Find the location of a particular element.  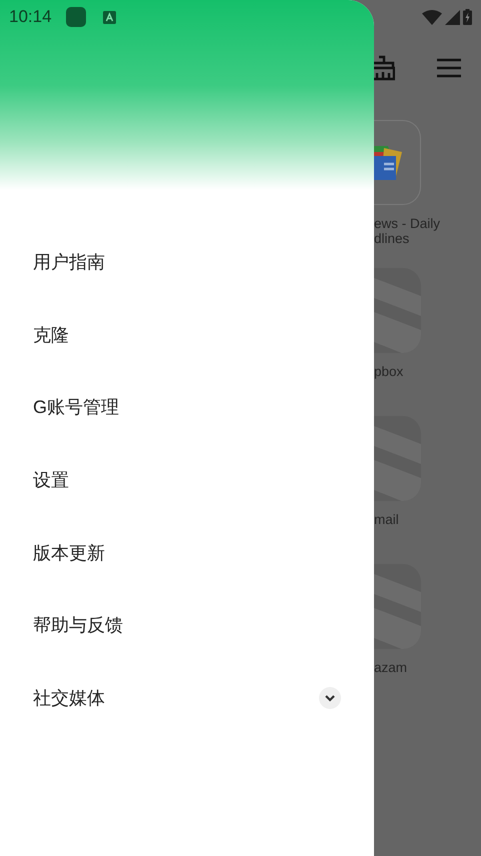

notification-icon is located at coordinates (76, 17).